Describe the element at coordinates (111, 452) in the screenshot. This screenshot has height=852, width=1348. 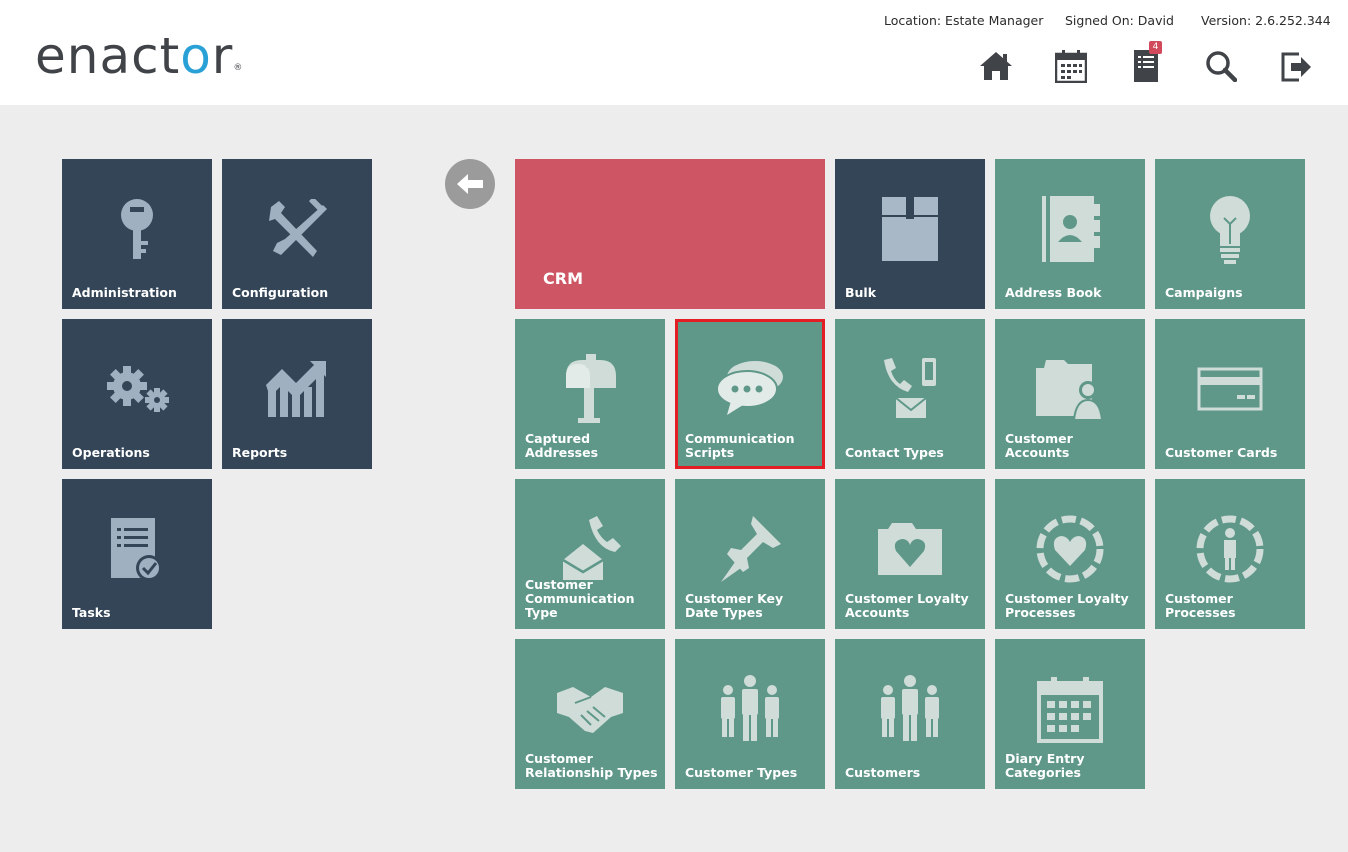
I see `tile-label: Operations` at that location.